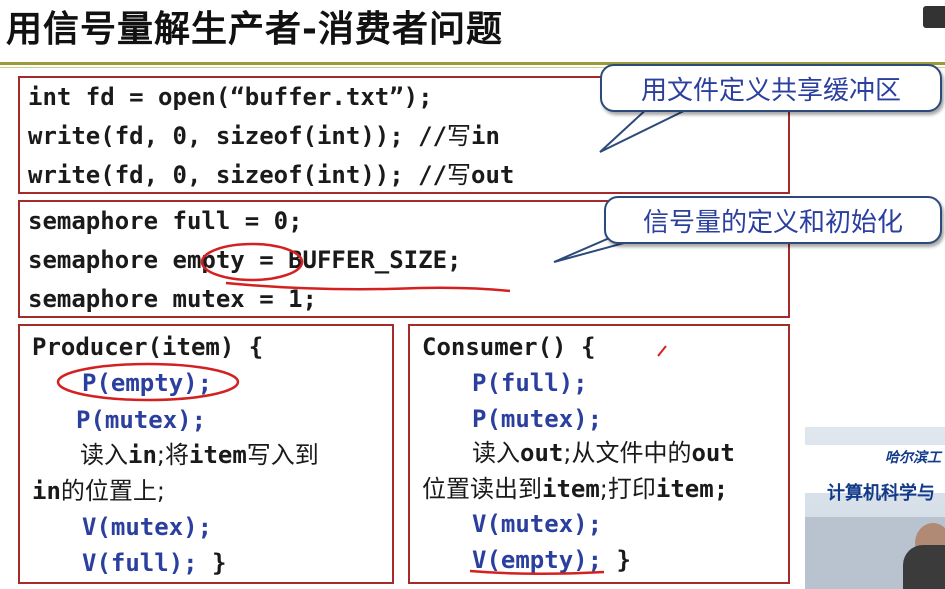 The width and height of the screenshot is (945, 589). I want to click on cn-text: ;将, so click(172, 455).